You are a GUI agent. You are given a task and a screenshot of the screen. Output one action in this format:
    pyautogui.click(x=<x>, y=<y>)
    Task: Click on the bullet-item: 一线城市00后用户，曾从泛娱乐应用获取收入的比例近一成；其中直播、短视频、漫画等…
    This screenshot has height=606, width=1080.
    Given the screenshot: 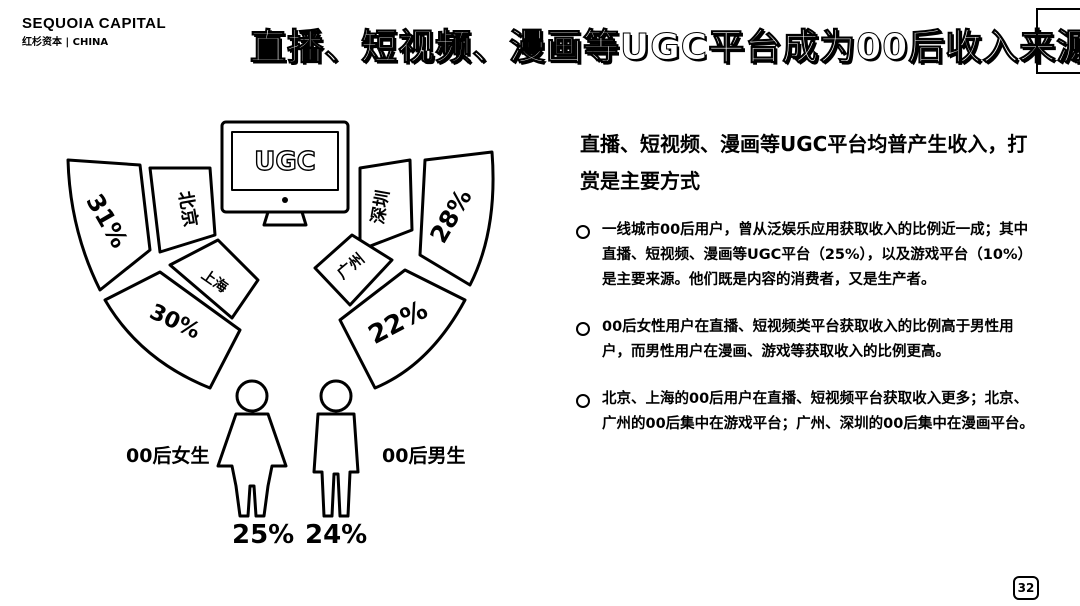 What is the action you would take?
    pyautogui.click(x=807, y=255)
    